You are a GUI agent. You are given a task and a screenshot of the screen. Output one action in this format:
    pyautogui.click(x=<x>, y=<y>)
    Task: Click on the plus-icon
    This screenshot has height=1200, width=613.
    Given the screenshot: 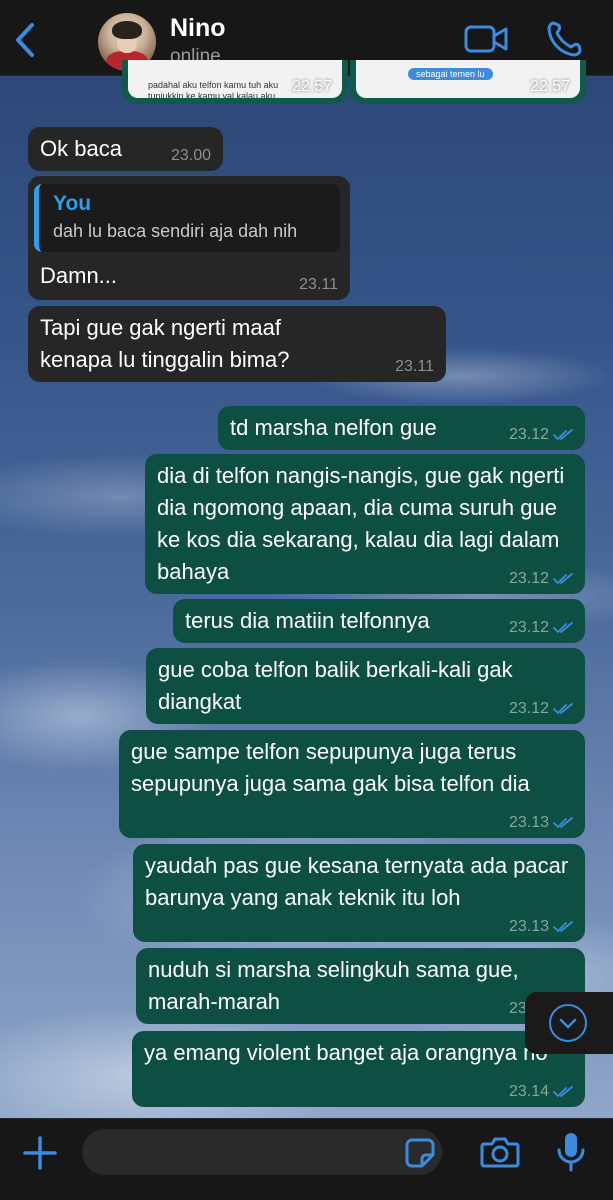 What is the action you would take?
    pyautogui.click(x=40, y=1153)
    